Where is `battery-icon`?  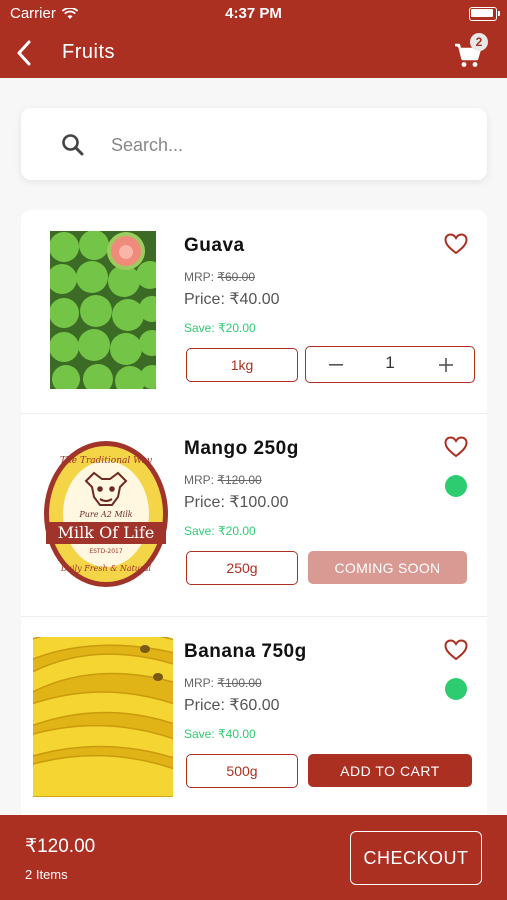 battery-icon is located at coordinates (484, 14).